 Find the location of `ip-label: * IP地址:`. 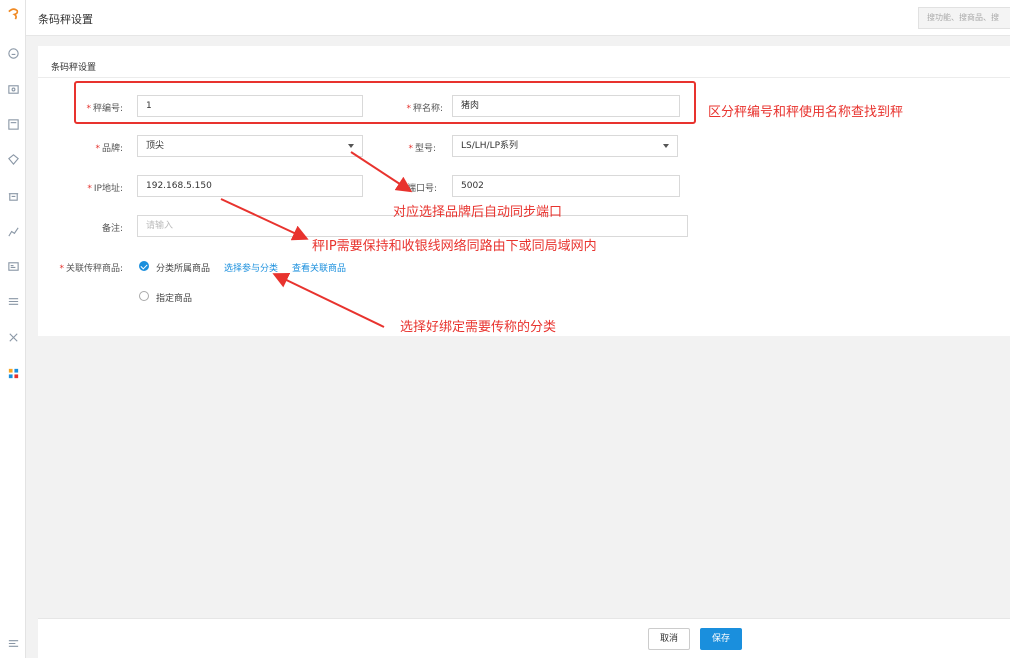

ip-label: * IP地址: is located at coordinates (105, 189).